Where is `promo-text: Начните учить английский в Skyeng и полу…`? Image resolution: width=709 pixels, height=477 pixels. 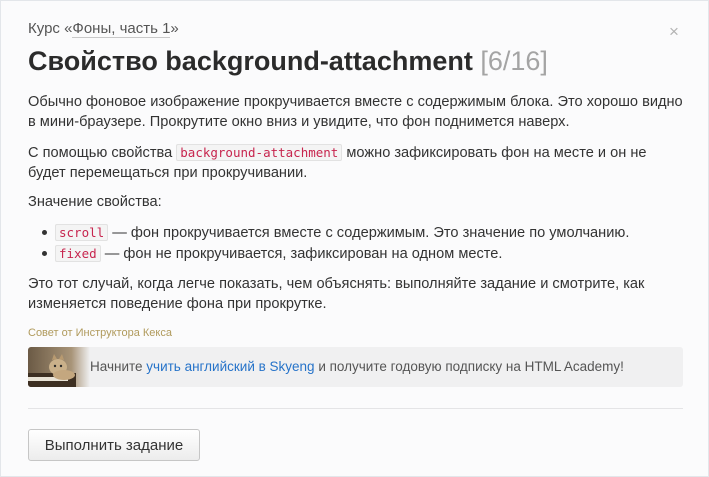
promo-text: Начните учить английский в Skyeng и полу… is located at coordinates (357, 366).